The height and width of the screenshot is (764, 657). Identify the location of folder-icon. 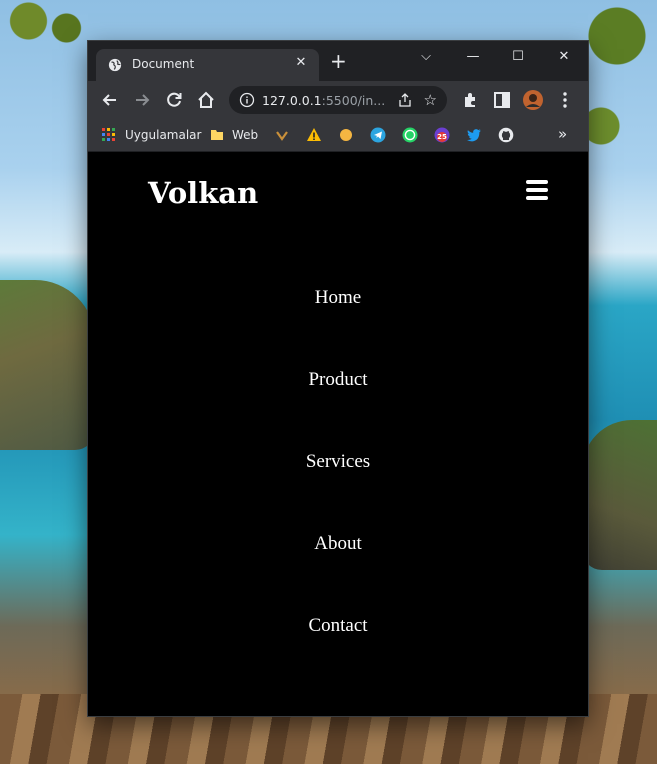
(217, 135).